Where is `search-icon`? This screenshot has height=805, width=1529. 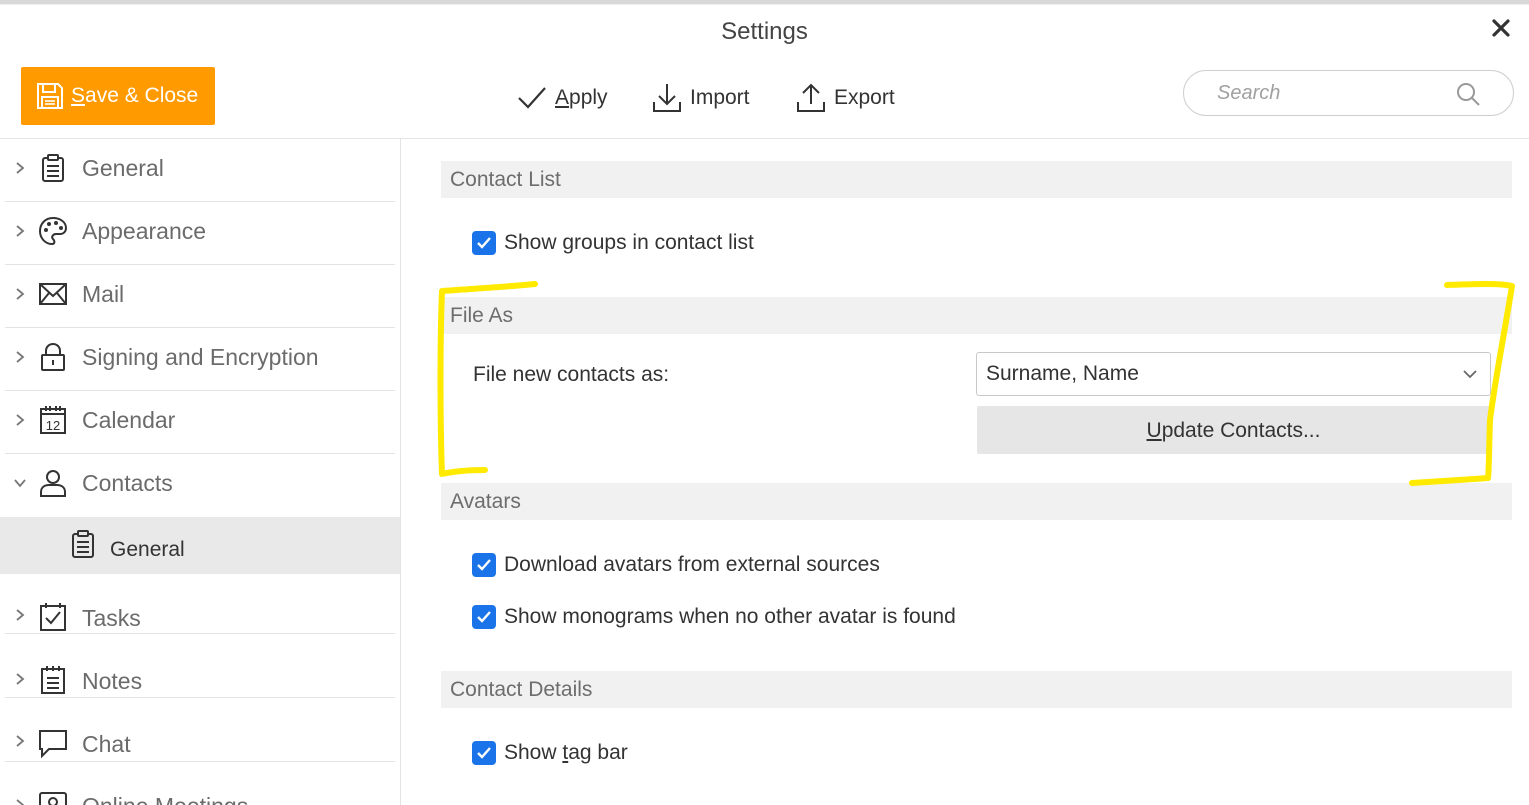 search-icon is located at coordinates (1468, 94).